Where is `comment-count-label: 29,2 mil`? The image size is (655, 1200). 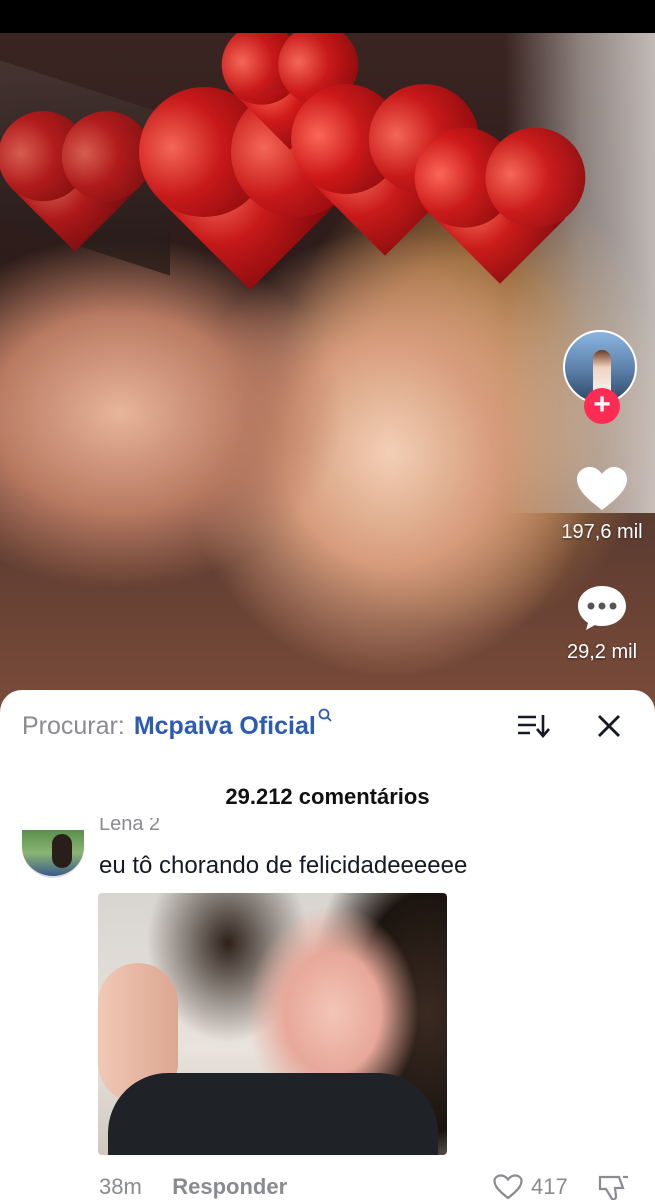
comment-count-label: 29,2 mil is located at coordinates (602, 652).